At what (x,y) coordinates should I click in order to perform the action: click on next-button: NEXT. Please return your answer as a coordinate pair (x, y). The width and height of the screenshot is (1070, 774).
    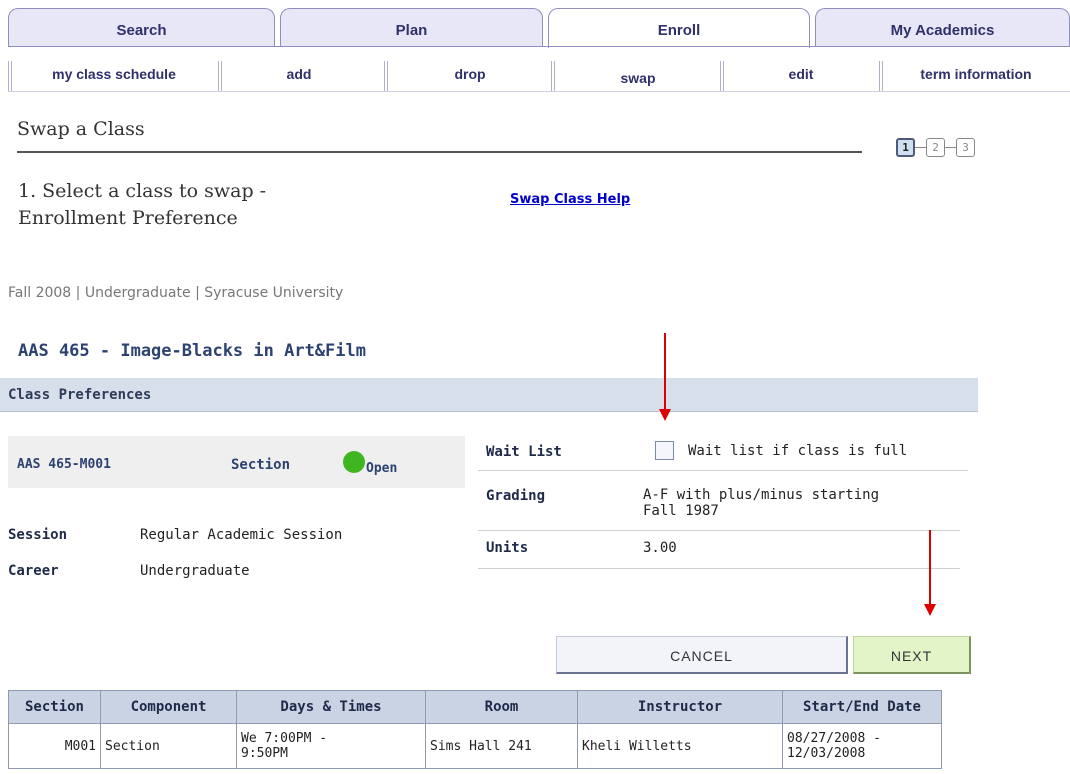
    Looking at the image, I should click on (912, 655).